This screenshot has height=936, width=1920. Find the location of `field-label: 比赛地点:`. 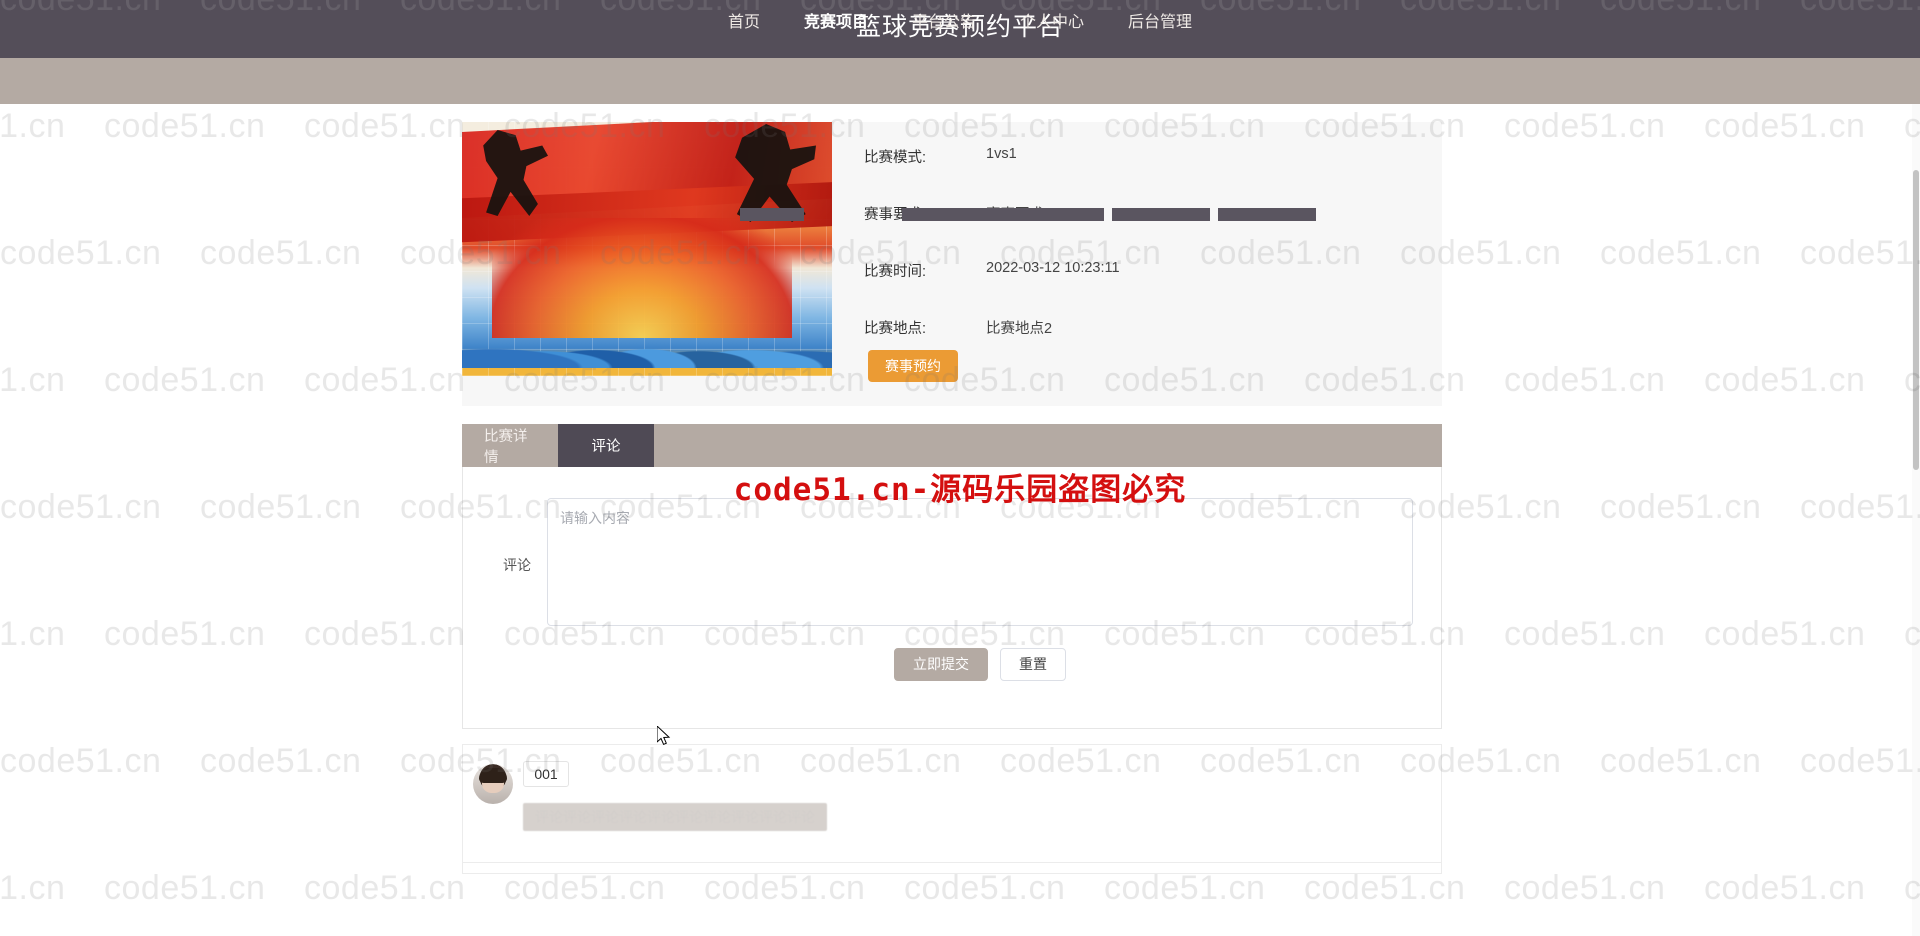

field-label: 比赛地点: is located at coordinates (895, 329).